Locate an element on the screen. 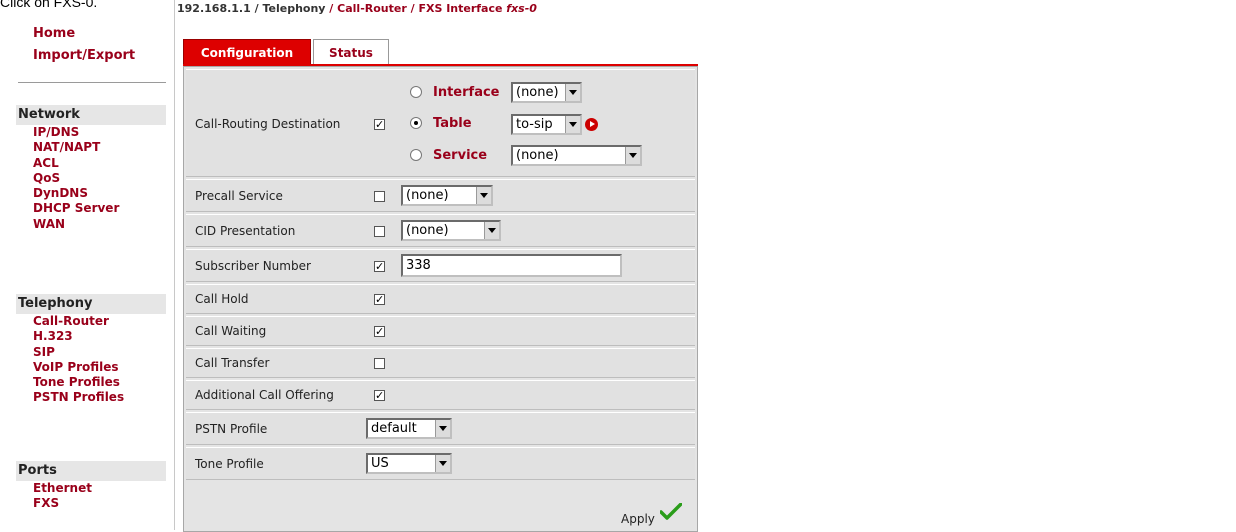 The image size is (1236, 532). breadcrumb-ip: 192.168.1.1 is located at coordinates (214, 8).